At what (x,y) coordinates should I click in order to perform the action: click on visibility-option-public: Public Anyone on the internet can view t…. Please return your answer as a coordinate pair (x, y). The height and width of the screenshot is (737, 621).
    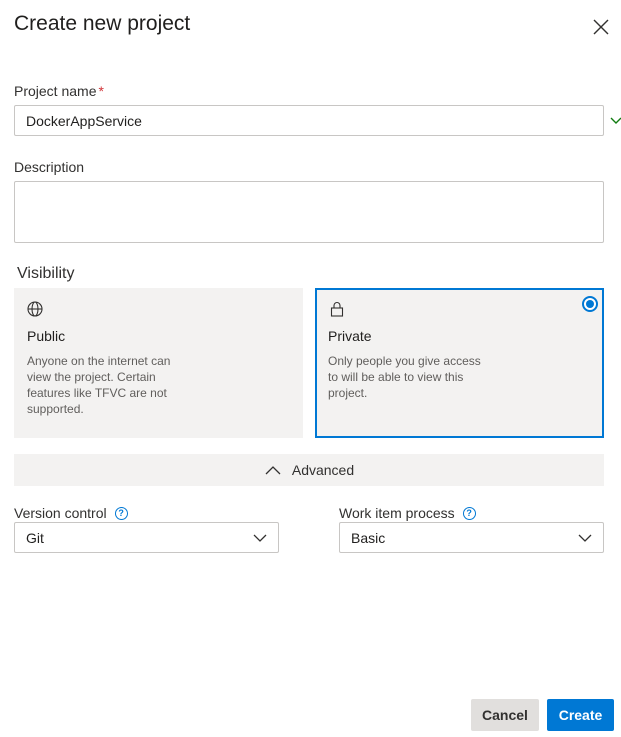
    Looking at the image, I should click on (158, 363).